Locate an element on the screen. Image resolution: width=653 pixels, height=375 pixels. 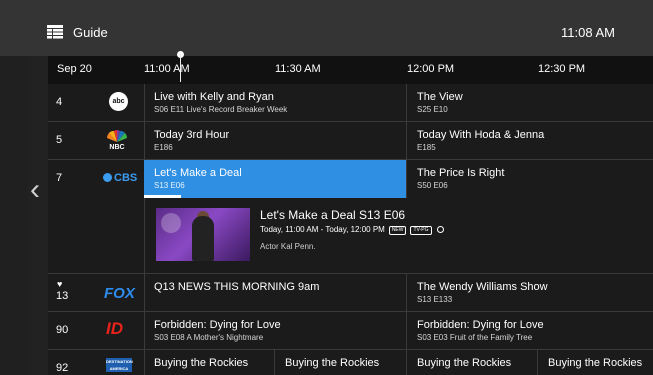
new-badge: NEW is located at coordinates (397, 230).